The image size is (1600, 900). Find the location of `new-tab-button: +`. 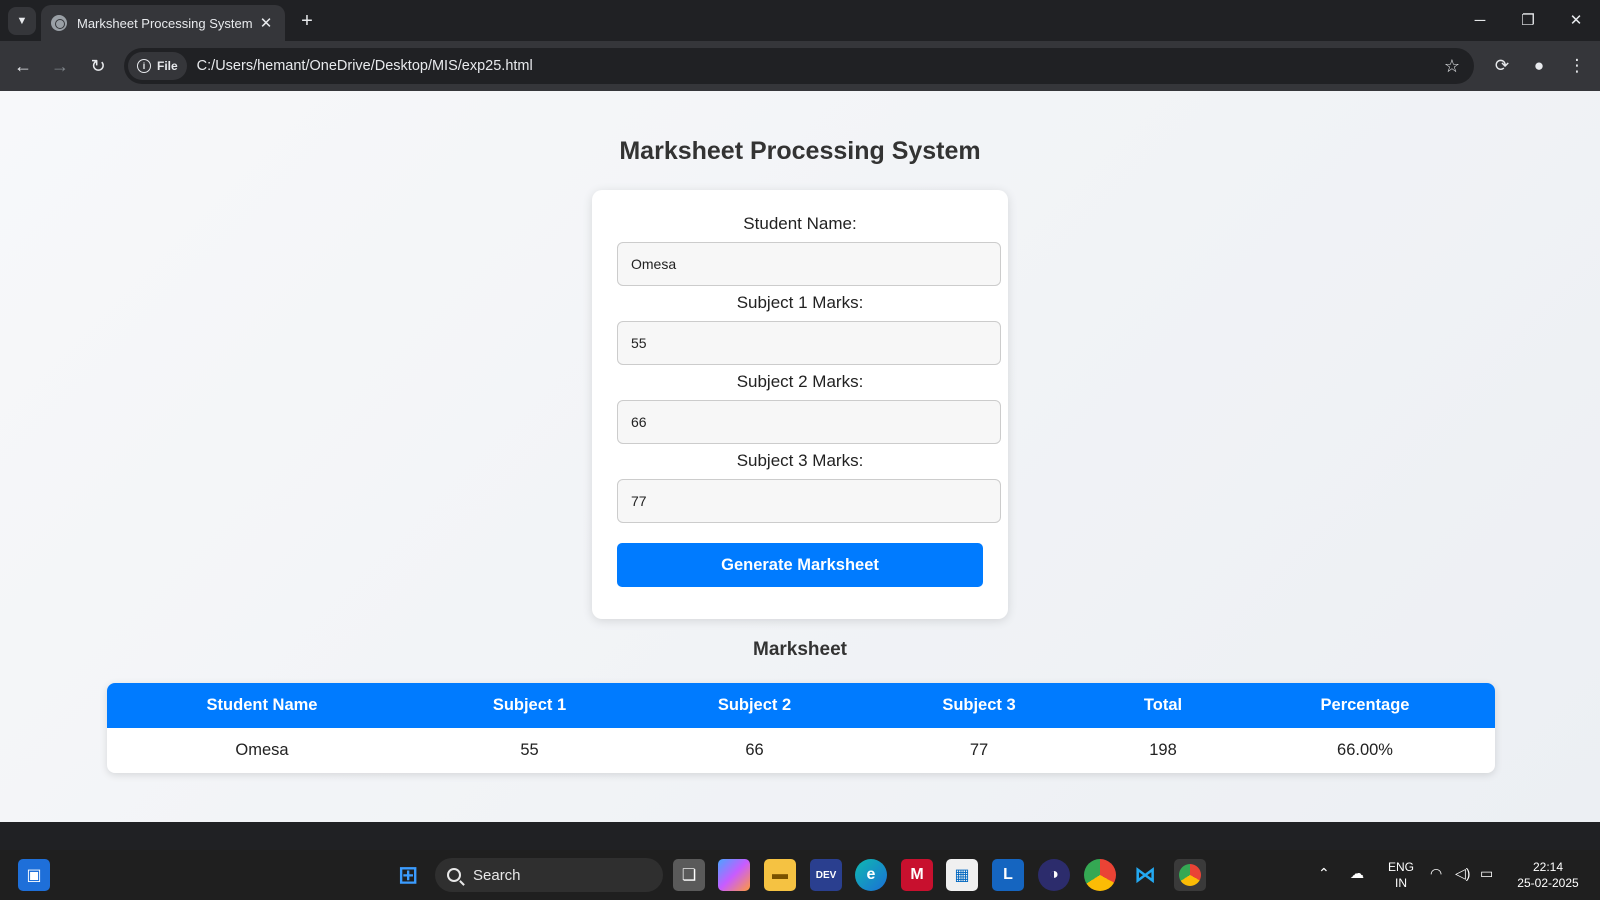

new-tab-button: + is located at coordinates (307, 21).